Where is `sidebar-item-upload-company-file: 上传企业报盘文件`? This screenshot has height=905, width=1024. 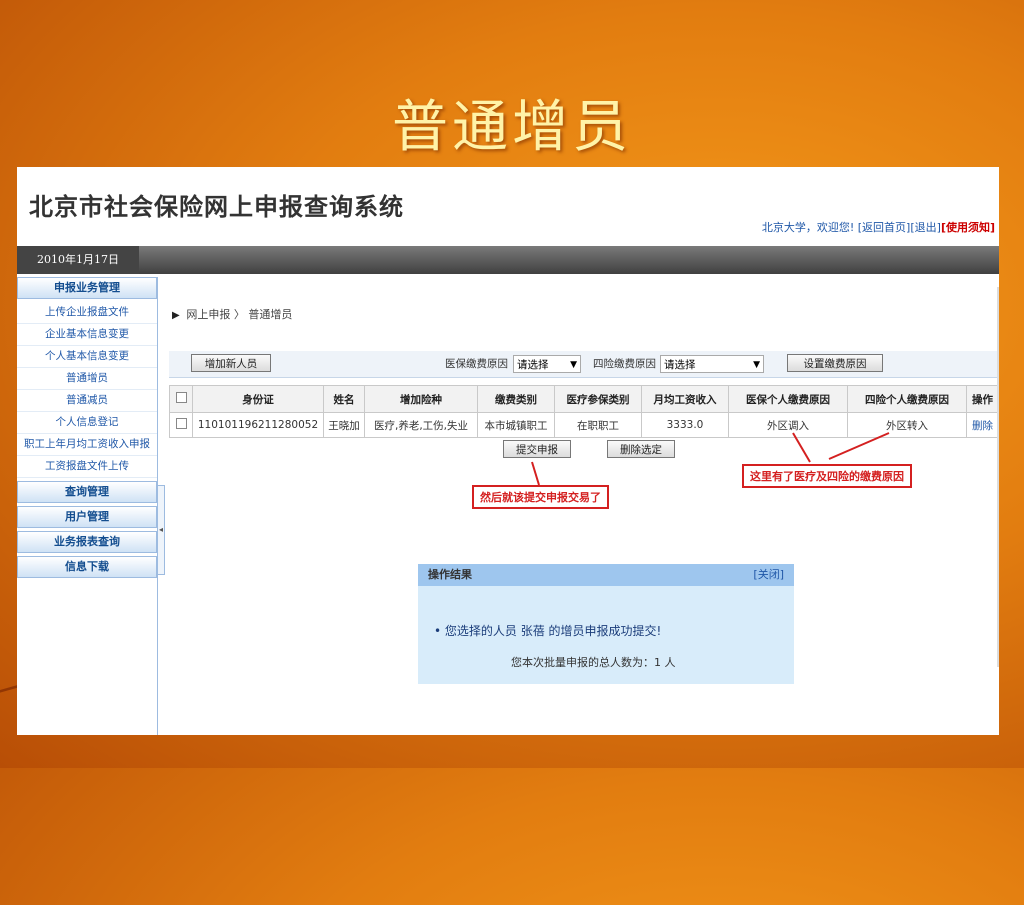
sidebar-item-upload-company-file: 上传企业报盘文件 is located at coordinates (87, 313).